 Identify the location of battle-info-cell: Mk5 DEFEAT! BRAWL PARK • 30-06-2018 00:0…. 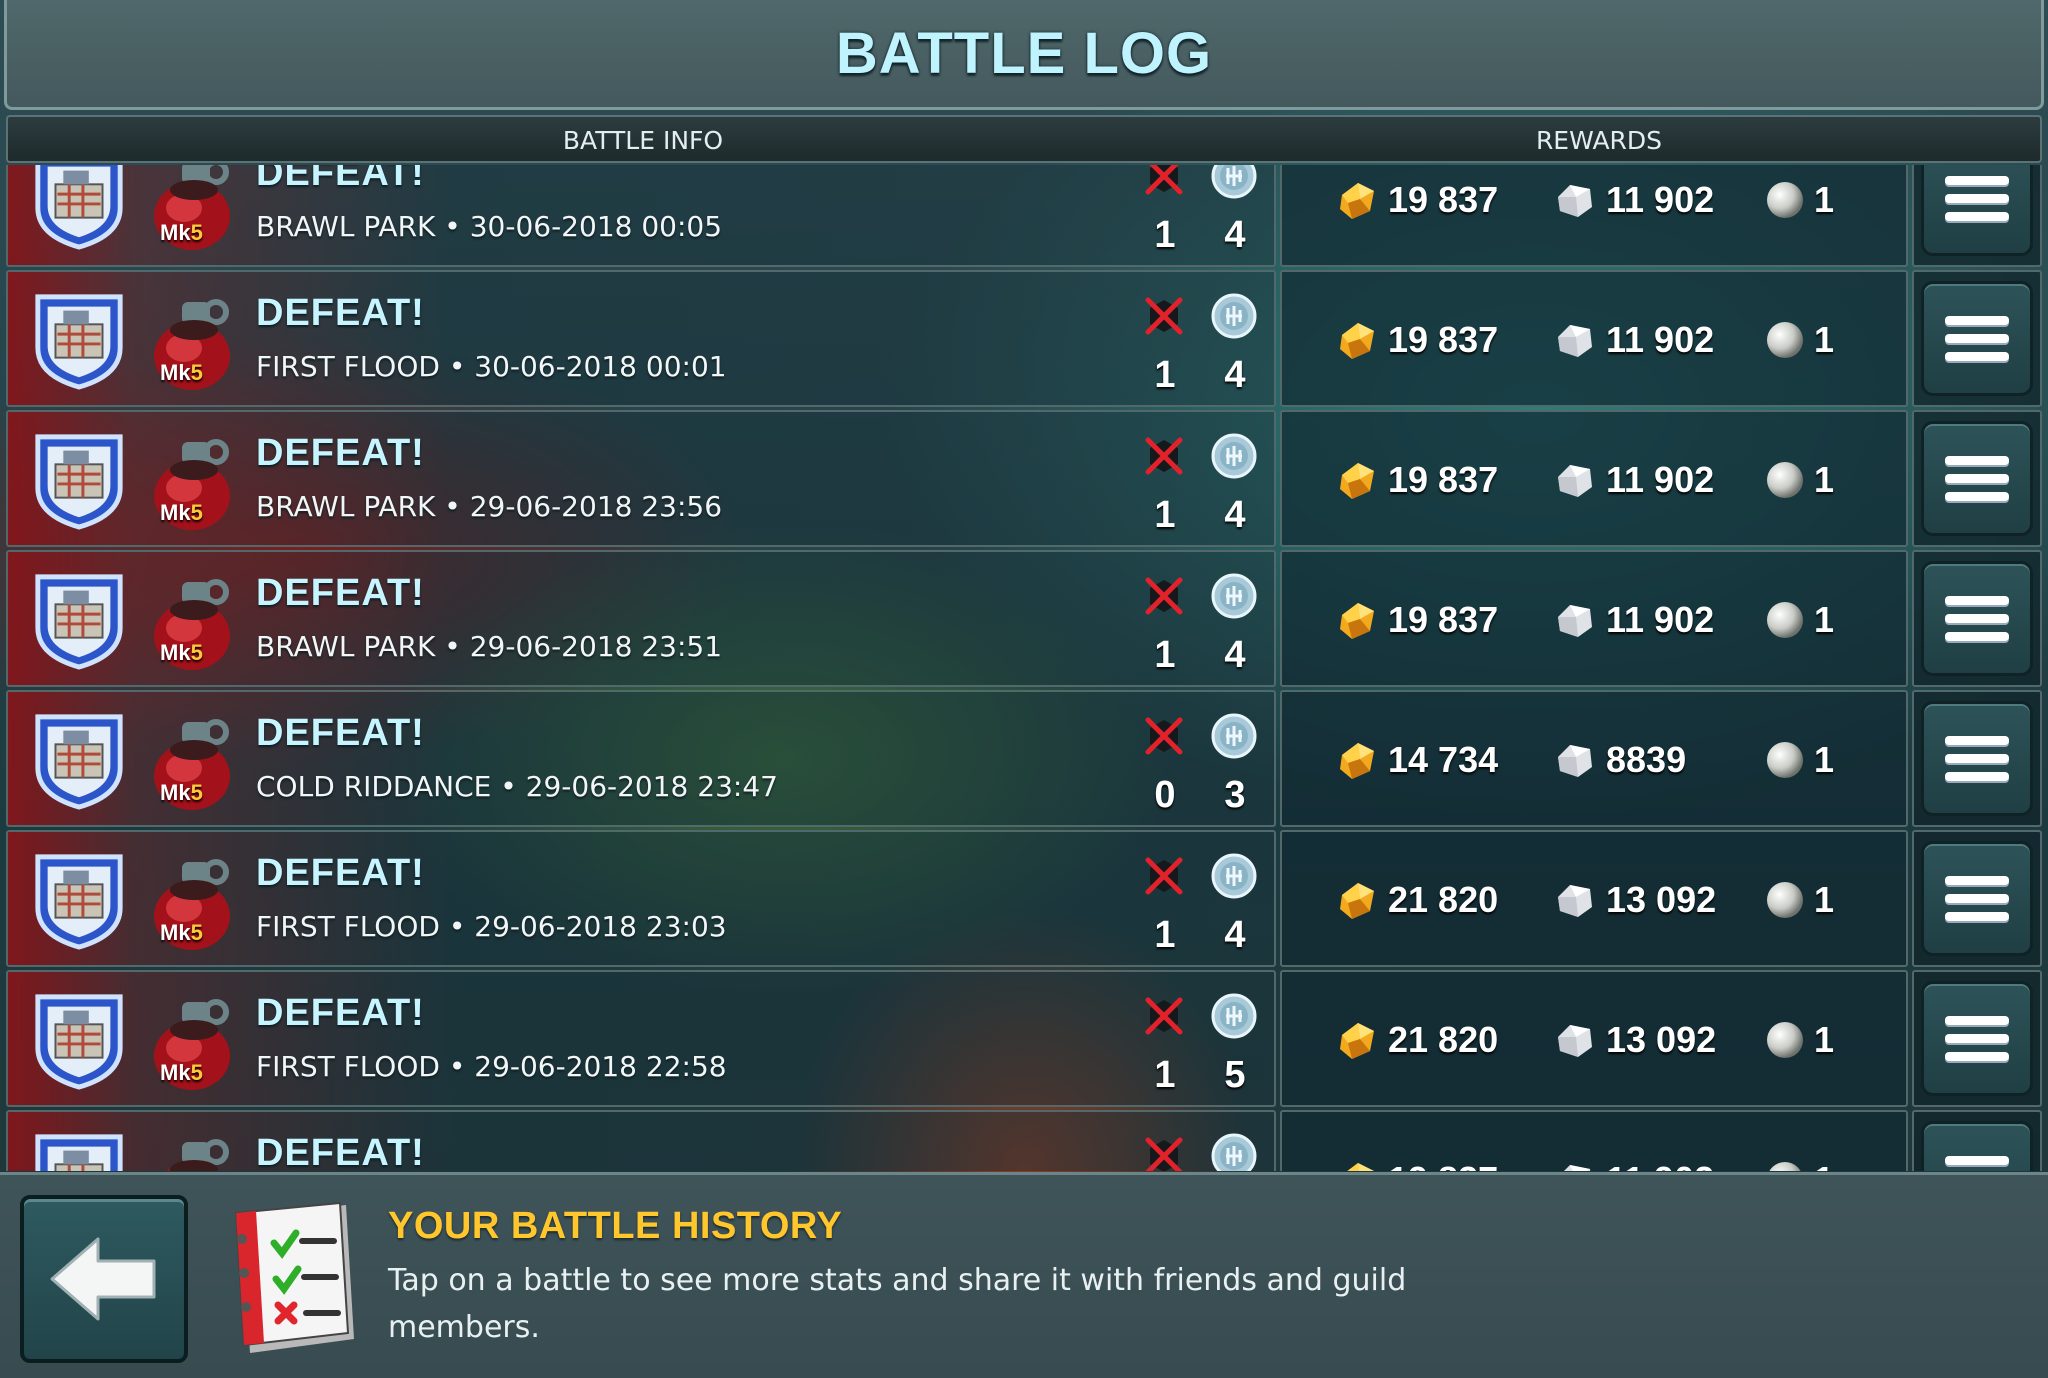
(641, 216).